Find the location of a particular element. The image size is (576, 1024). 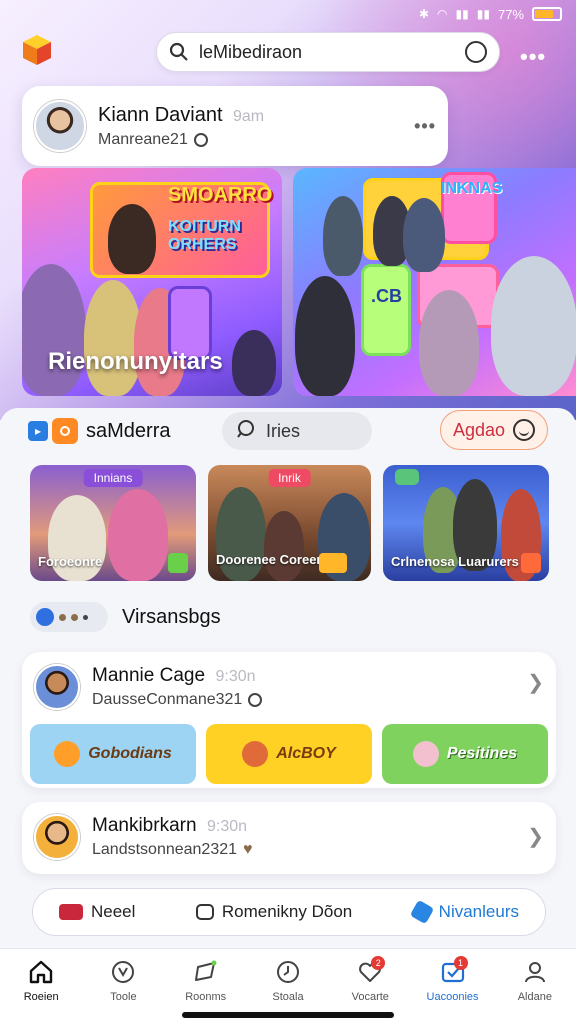

hero-banner-left: SMOARRO KOITURN ORHERS Rienonunyitars is located at coordinates (152, 282).